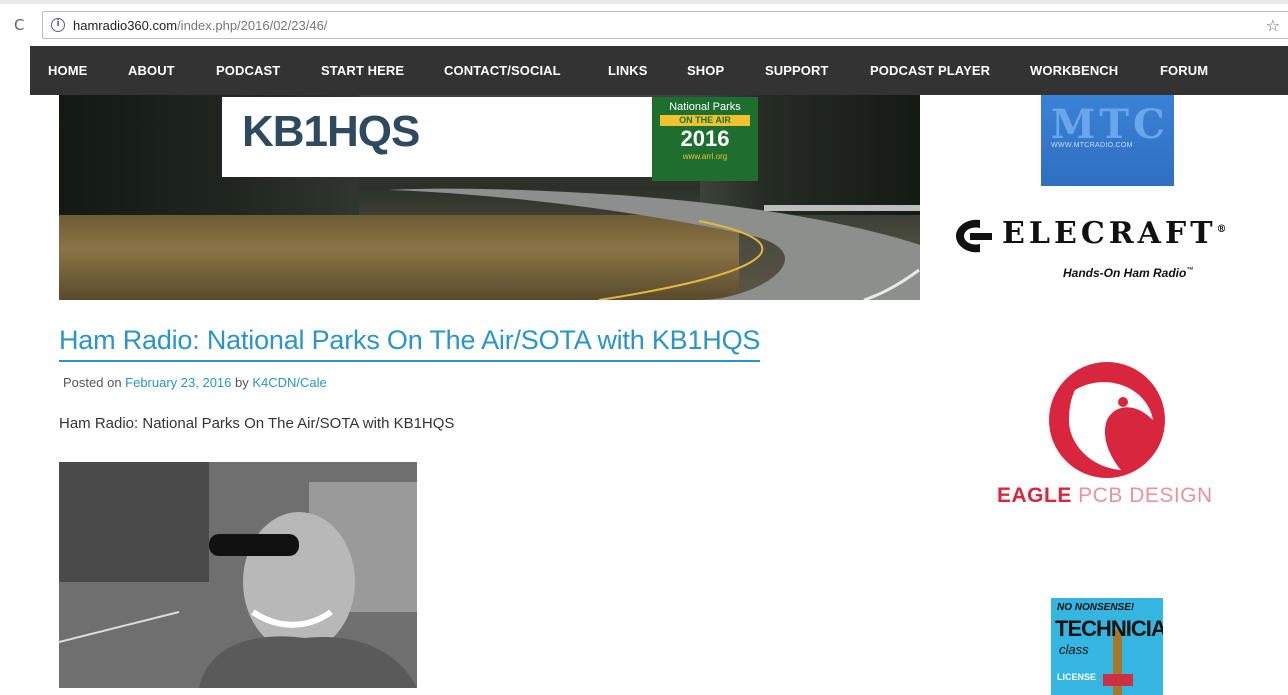  What do you see at coordinates (705, 156) in the screenshot?
I see `npota-url: www.arrl.org` at bounding box center [705, 156].